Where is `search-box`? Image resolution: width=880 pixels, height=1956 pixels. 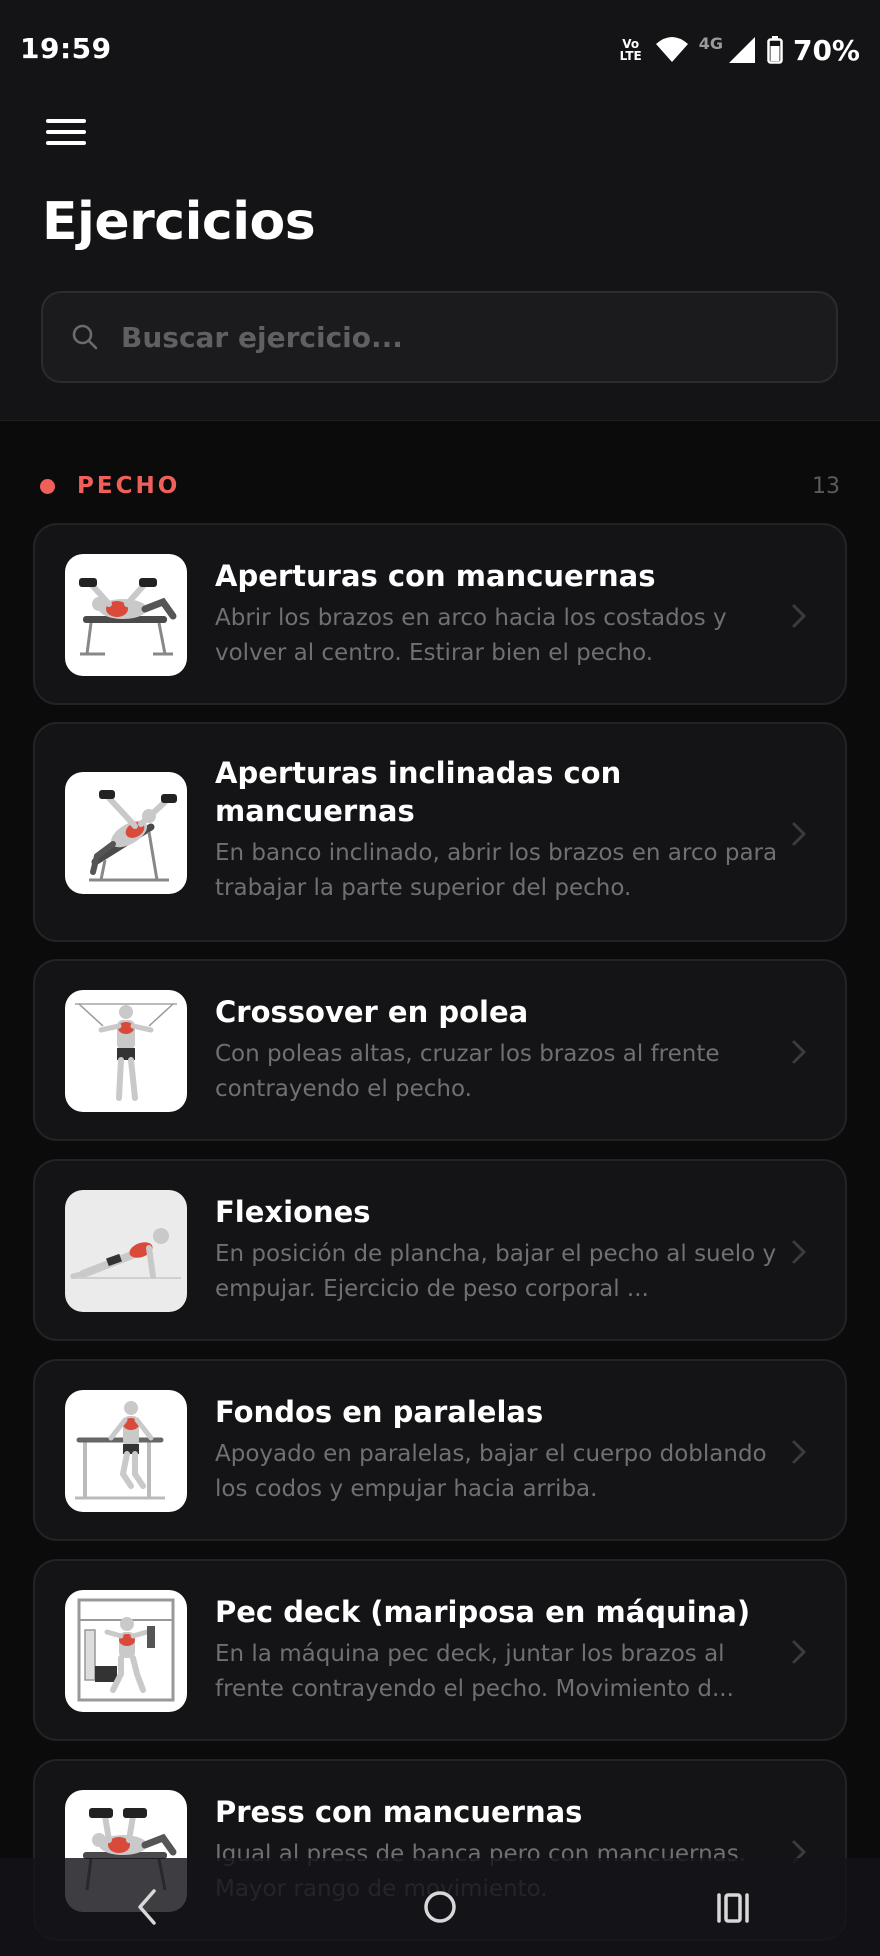
search-box is located at coordinates (439, 337).